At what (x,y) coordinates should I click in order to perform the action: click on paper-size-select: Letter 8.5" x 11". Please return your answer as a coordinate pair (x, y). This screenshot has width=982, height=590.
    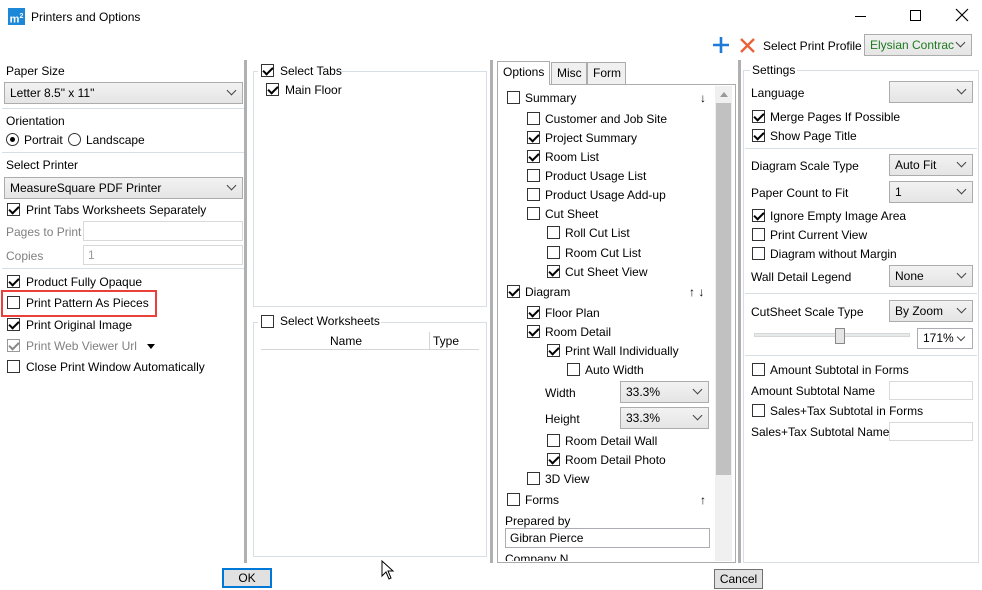
    Looking at the image, I should click on (123, 93).